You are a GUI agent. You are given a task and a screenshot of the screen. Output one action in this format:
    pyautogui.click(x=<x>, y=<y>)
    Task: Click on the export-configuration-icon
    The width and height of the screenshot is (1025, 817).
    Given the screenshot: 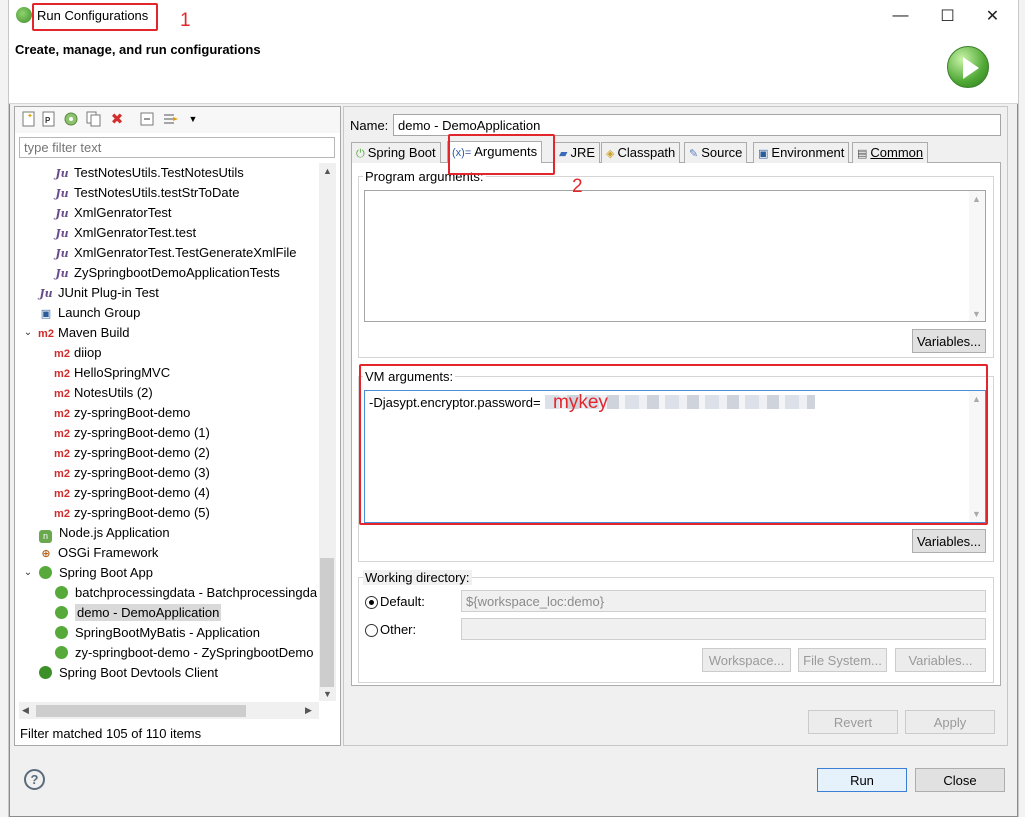 What is the action you would take?
    pyautogui.click(x=71, y=119)
    